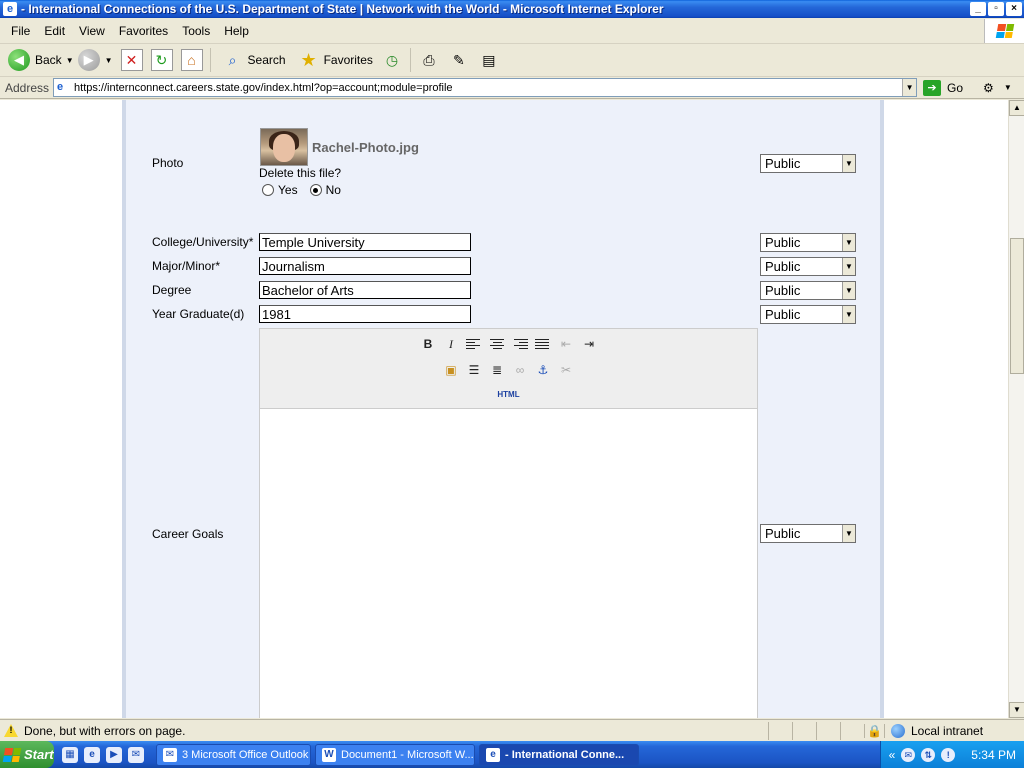  What do you see at coordinates (109, 60) in the screenshot?
I see `forward-dropdown-icon: ▼` at bounding box center [109, 60].